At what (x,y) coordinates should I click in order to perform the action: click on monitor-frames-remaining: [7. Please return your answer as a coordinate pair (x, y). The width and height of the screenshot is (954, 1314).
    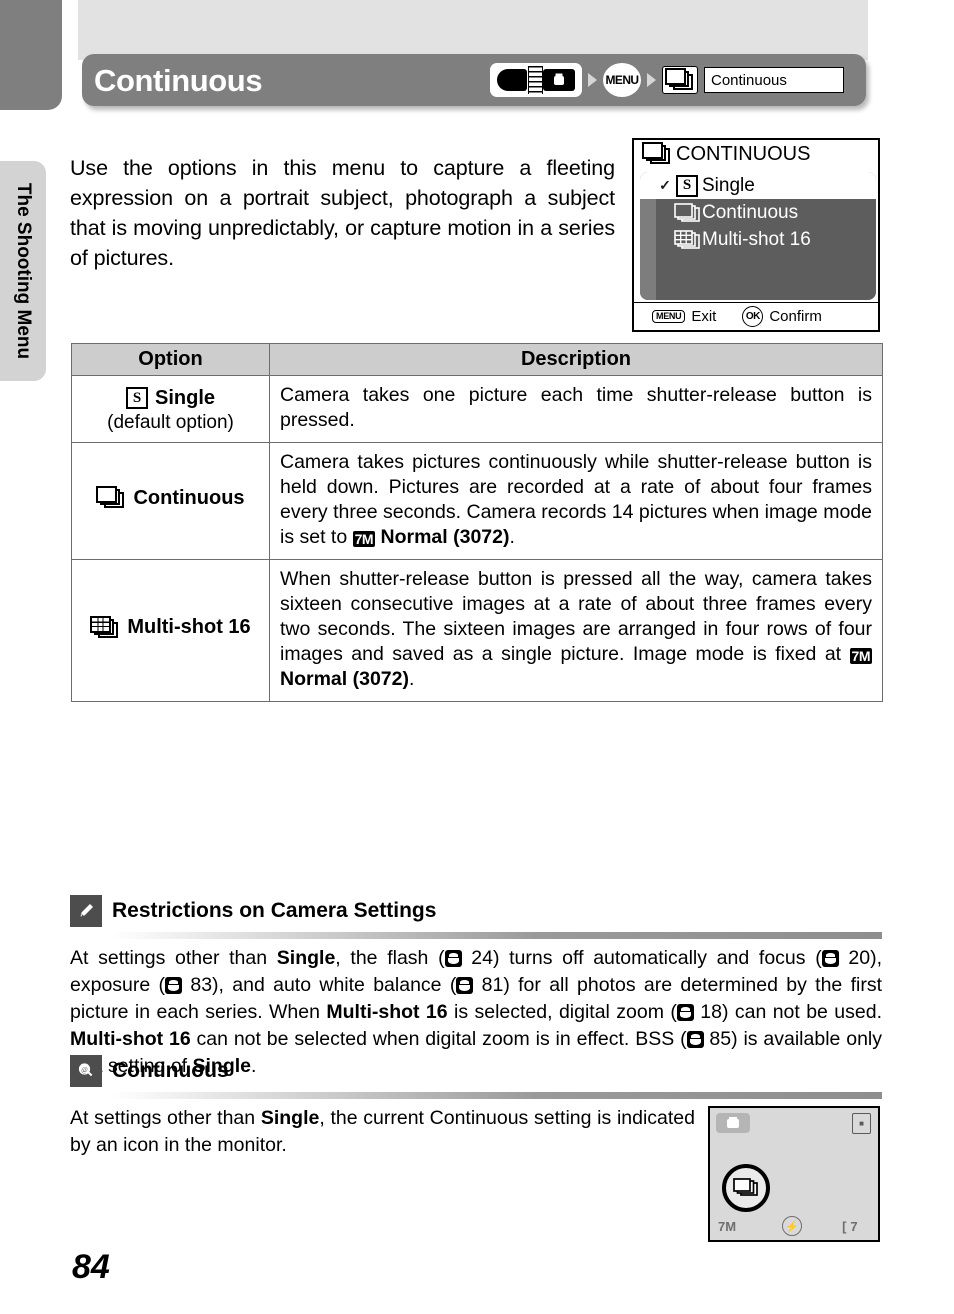
    Looking at the image, I should click on (852, 1226).